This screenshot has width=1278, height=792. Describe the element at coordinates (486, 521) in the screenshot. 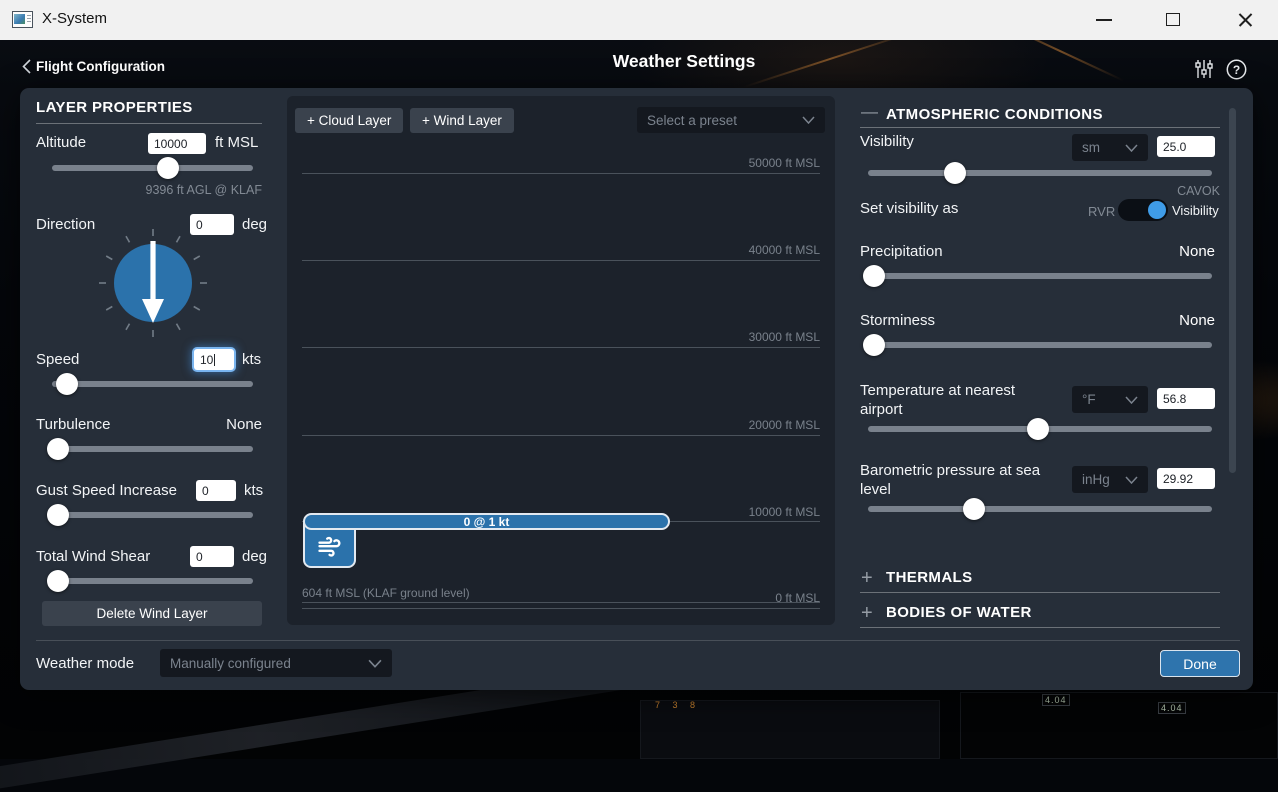

I see `wind-layer-bar: 0 @ 1 kt` at that location.